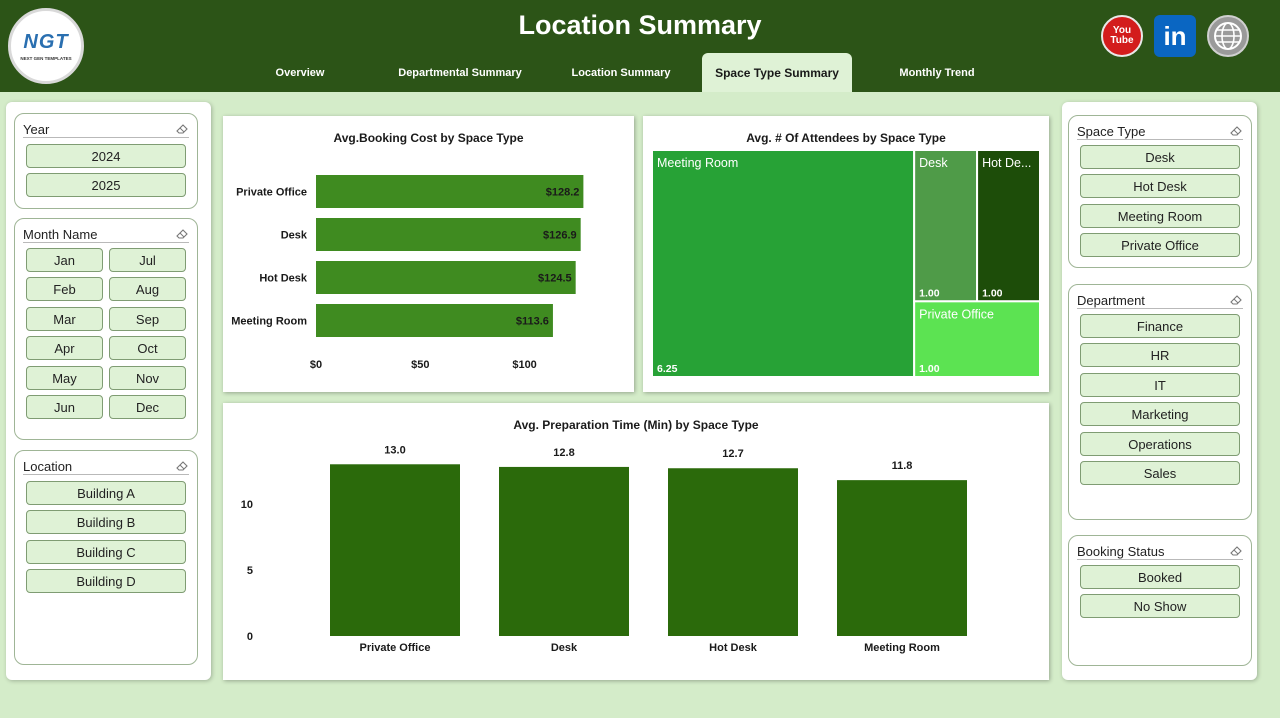 The image size is (1280, 718). What do you see at coordinates (64, 289) in the screenshot?
I see `slicer-month-item: Feb` at bounding box center [64, 289].